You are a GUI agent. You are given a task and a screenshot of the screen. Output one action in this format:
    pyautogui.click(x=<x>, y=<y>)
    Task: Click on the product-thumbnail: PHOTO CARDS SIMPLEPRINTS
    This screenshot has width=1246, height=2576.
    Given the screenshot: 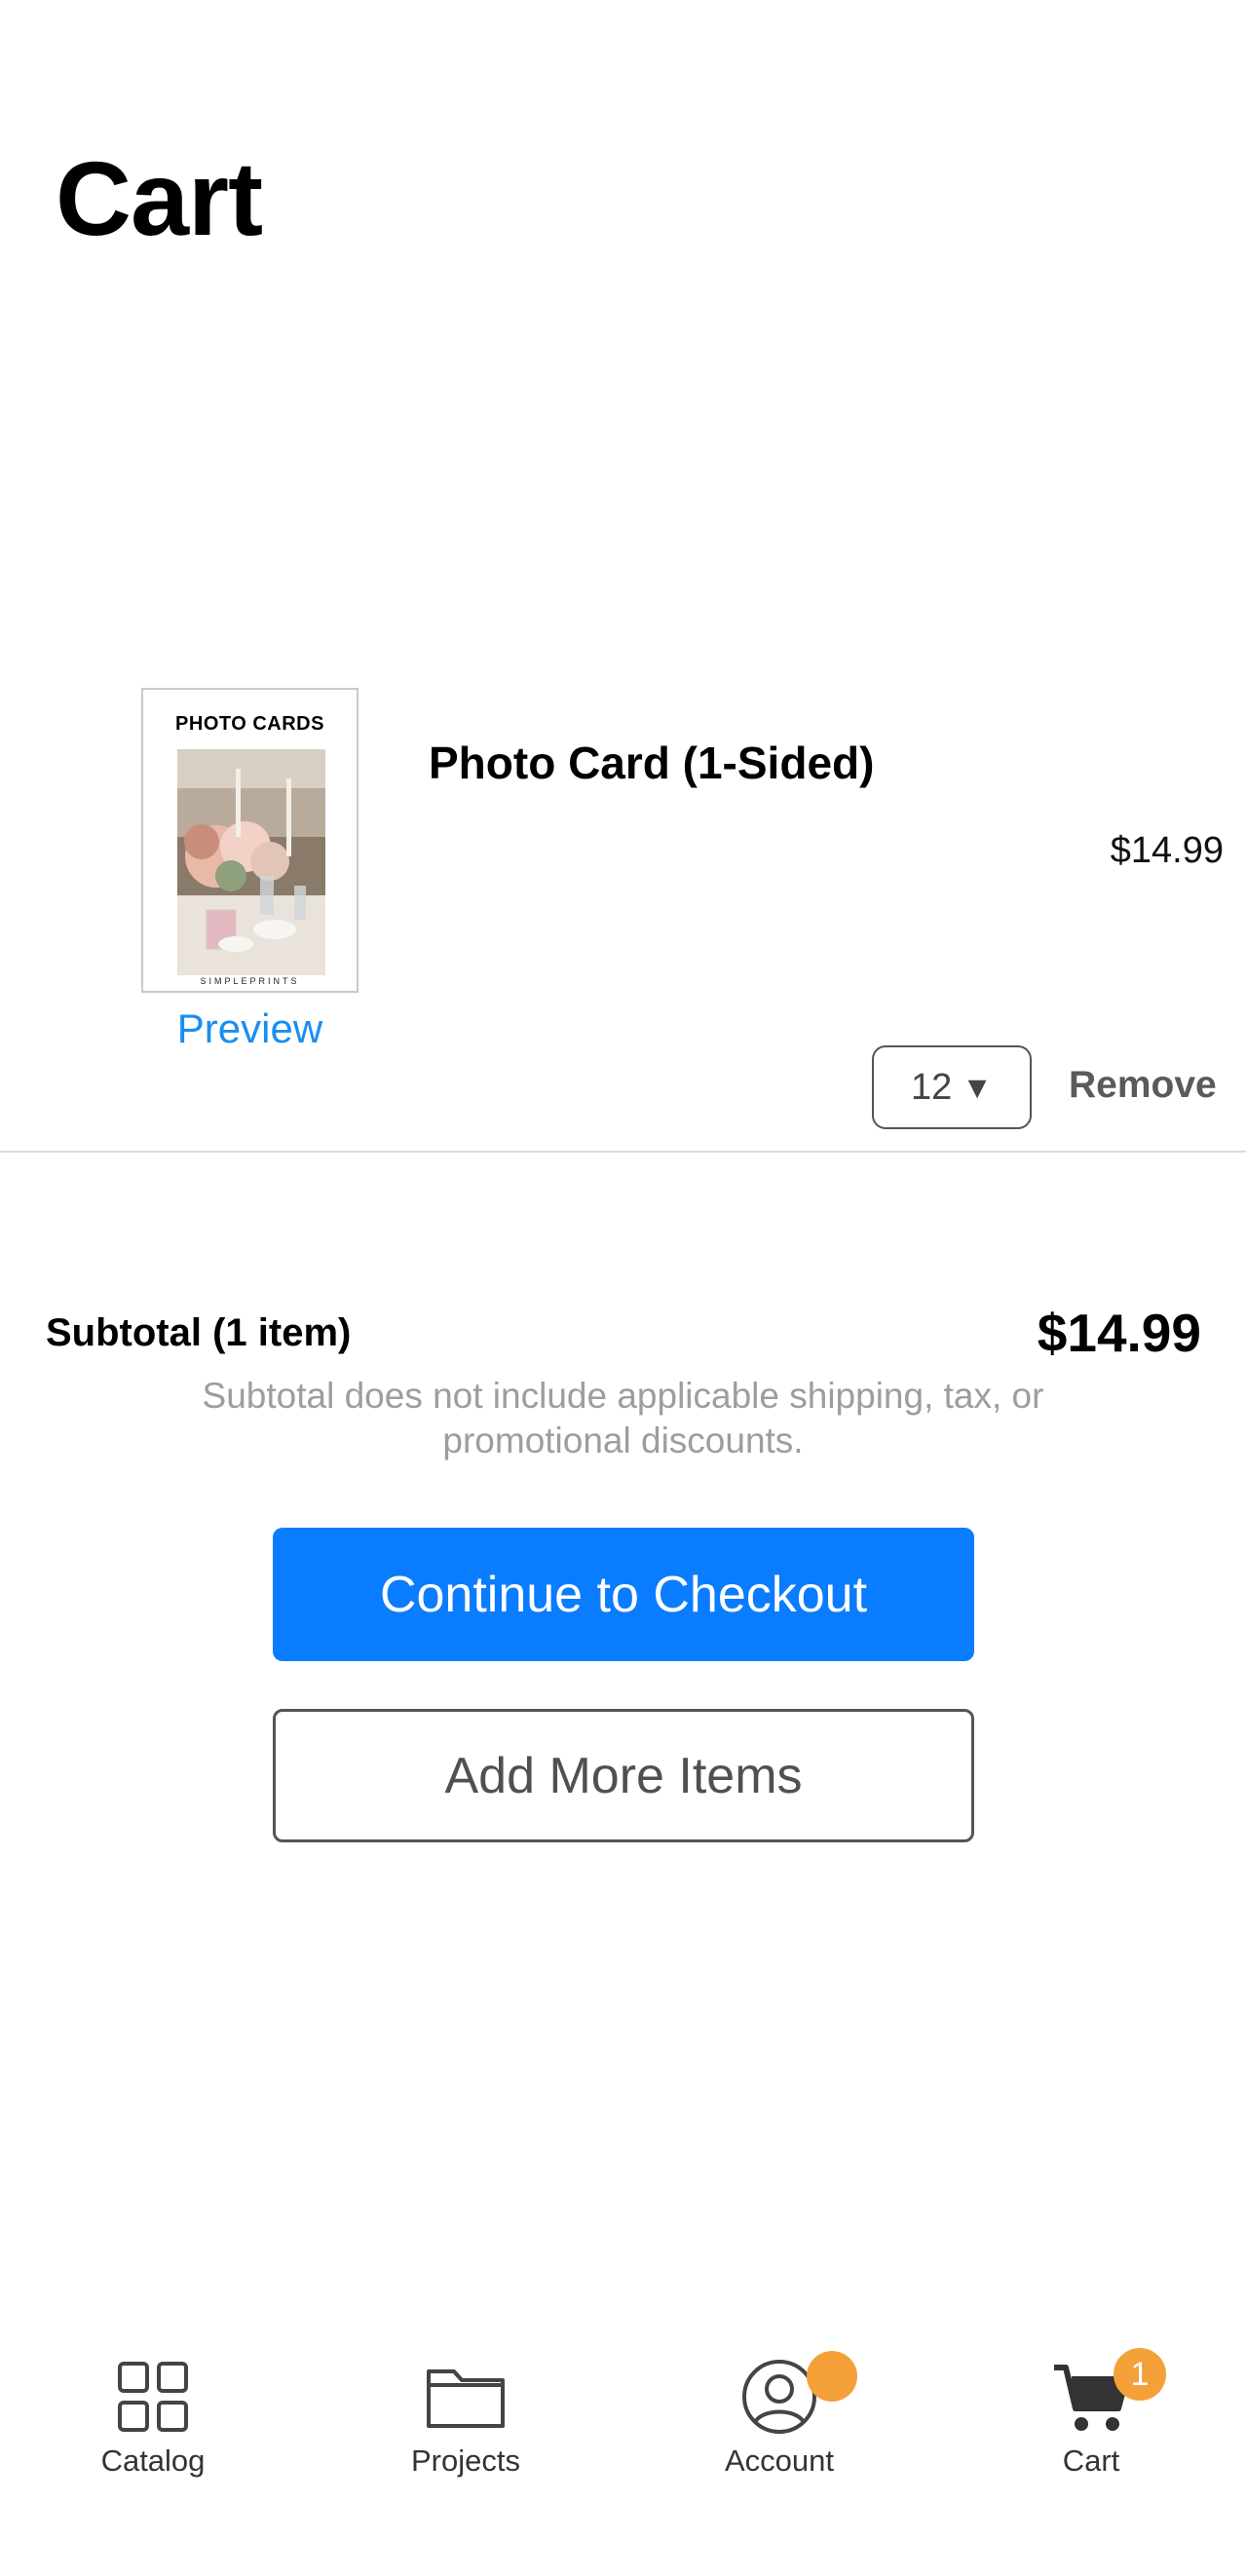 What is the action you would take?
    pyautogui.click(x=250, y=840)
    